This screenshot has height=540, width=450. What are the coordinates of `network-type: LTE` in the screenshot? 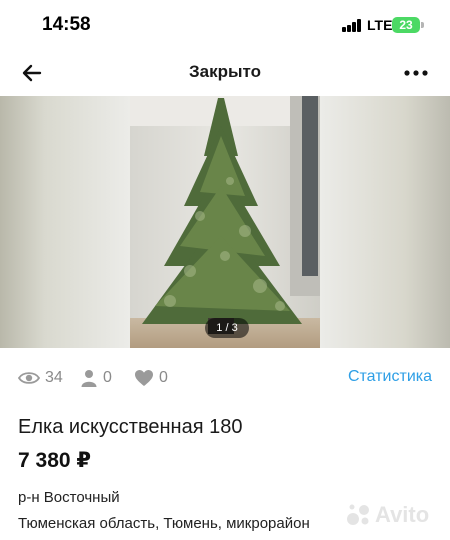 It's located at (380, 25).